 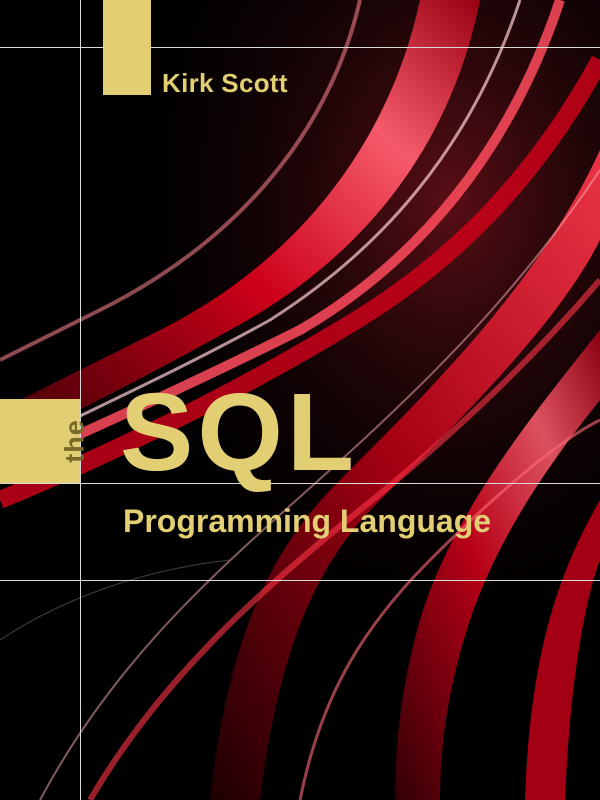 What do you see at coordinates (300, 580) in the screenshot?
I see `guide-line-bottom` at bounding box center [300, 580].